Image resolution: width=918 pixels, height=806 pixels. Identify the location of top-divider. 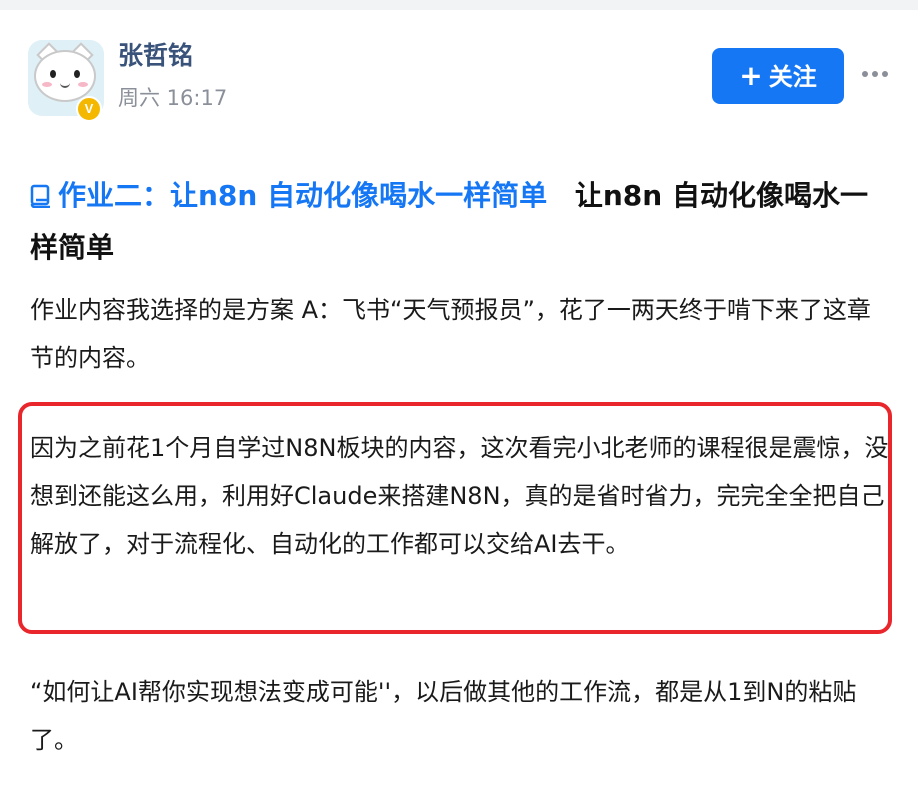
(459, 5).